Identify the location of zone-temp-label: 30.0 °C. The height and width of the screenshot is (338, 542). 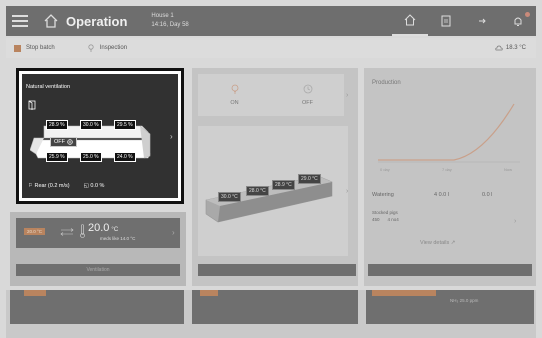
(229, 197).